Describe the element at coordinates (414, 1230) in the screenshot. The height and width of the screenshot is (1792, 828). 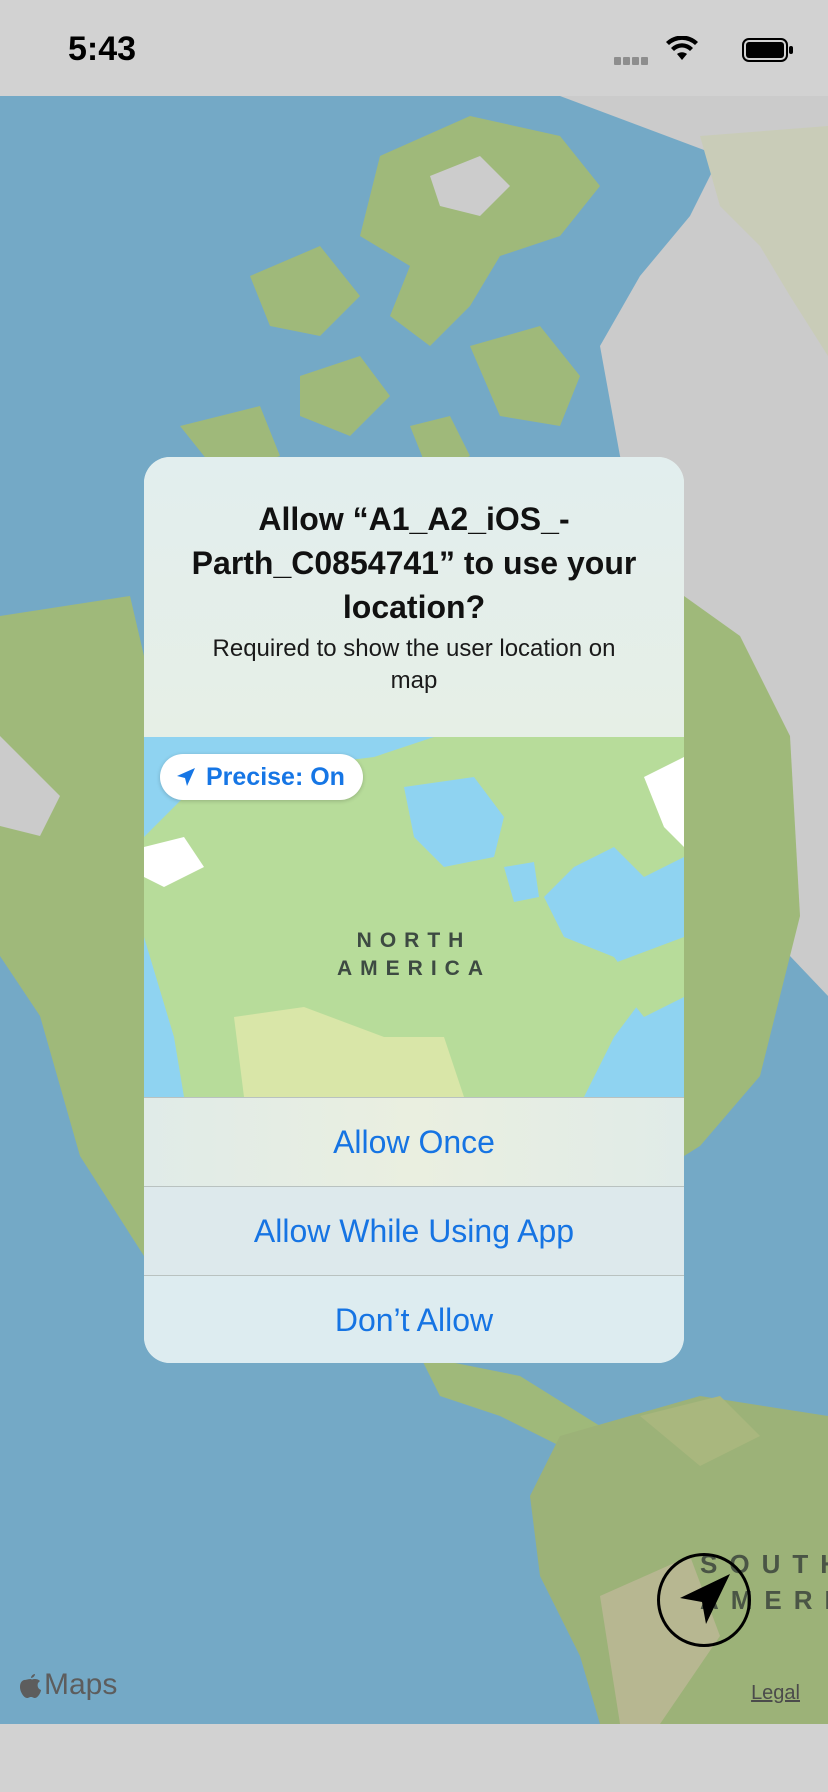
I see `allow-while-using-button: Allow While Using App` at that location.